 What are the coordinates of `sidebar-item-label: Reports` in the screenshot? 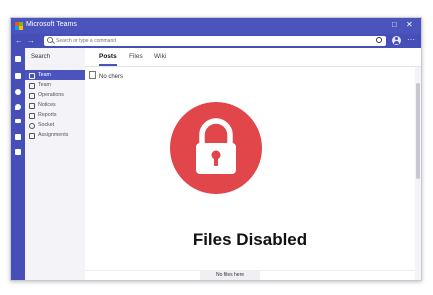 It's located at (47, 115).